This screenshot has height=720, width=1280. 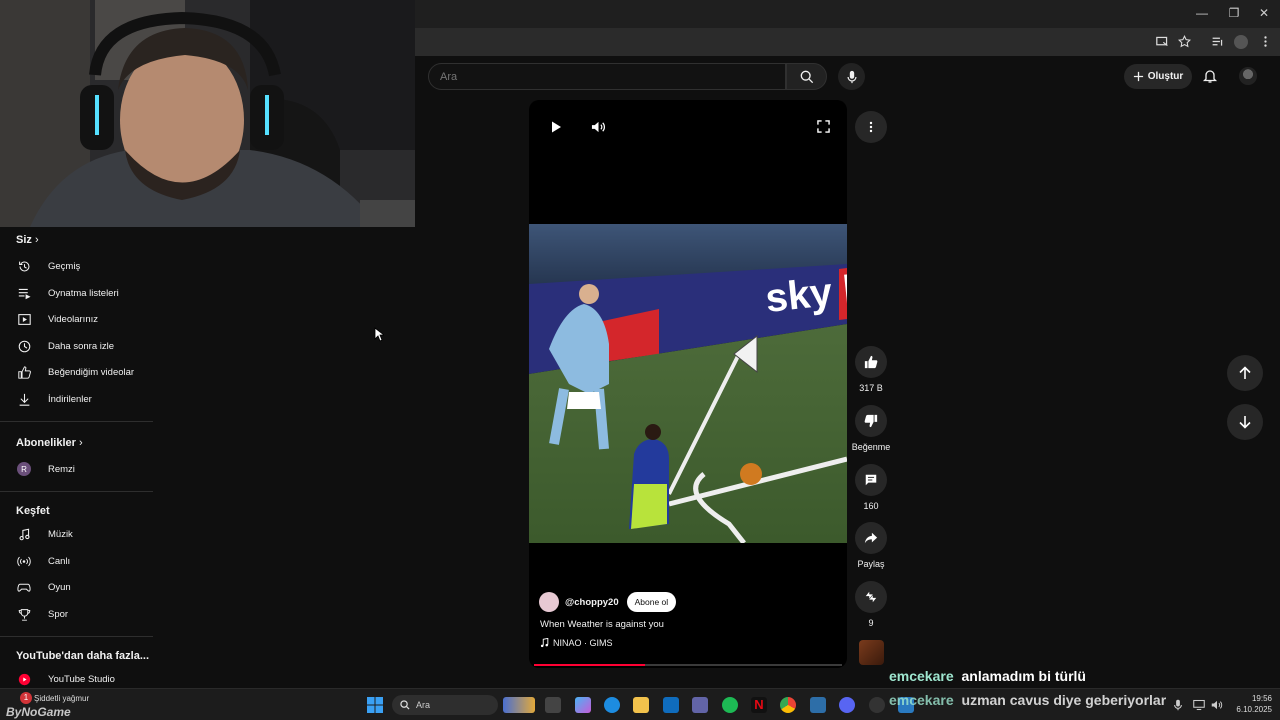 I want to click on sidebar-section-you: Siz ›, so click(x=27, y=240).